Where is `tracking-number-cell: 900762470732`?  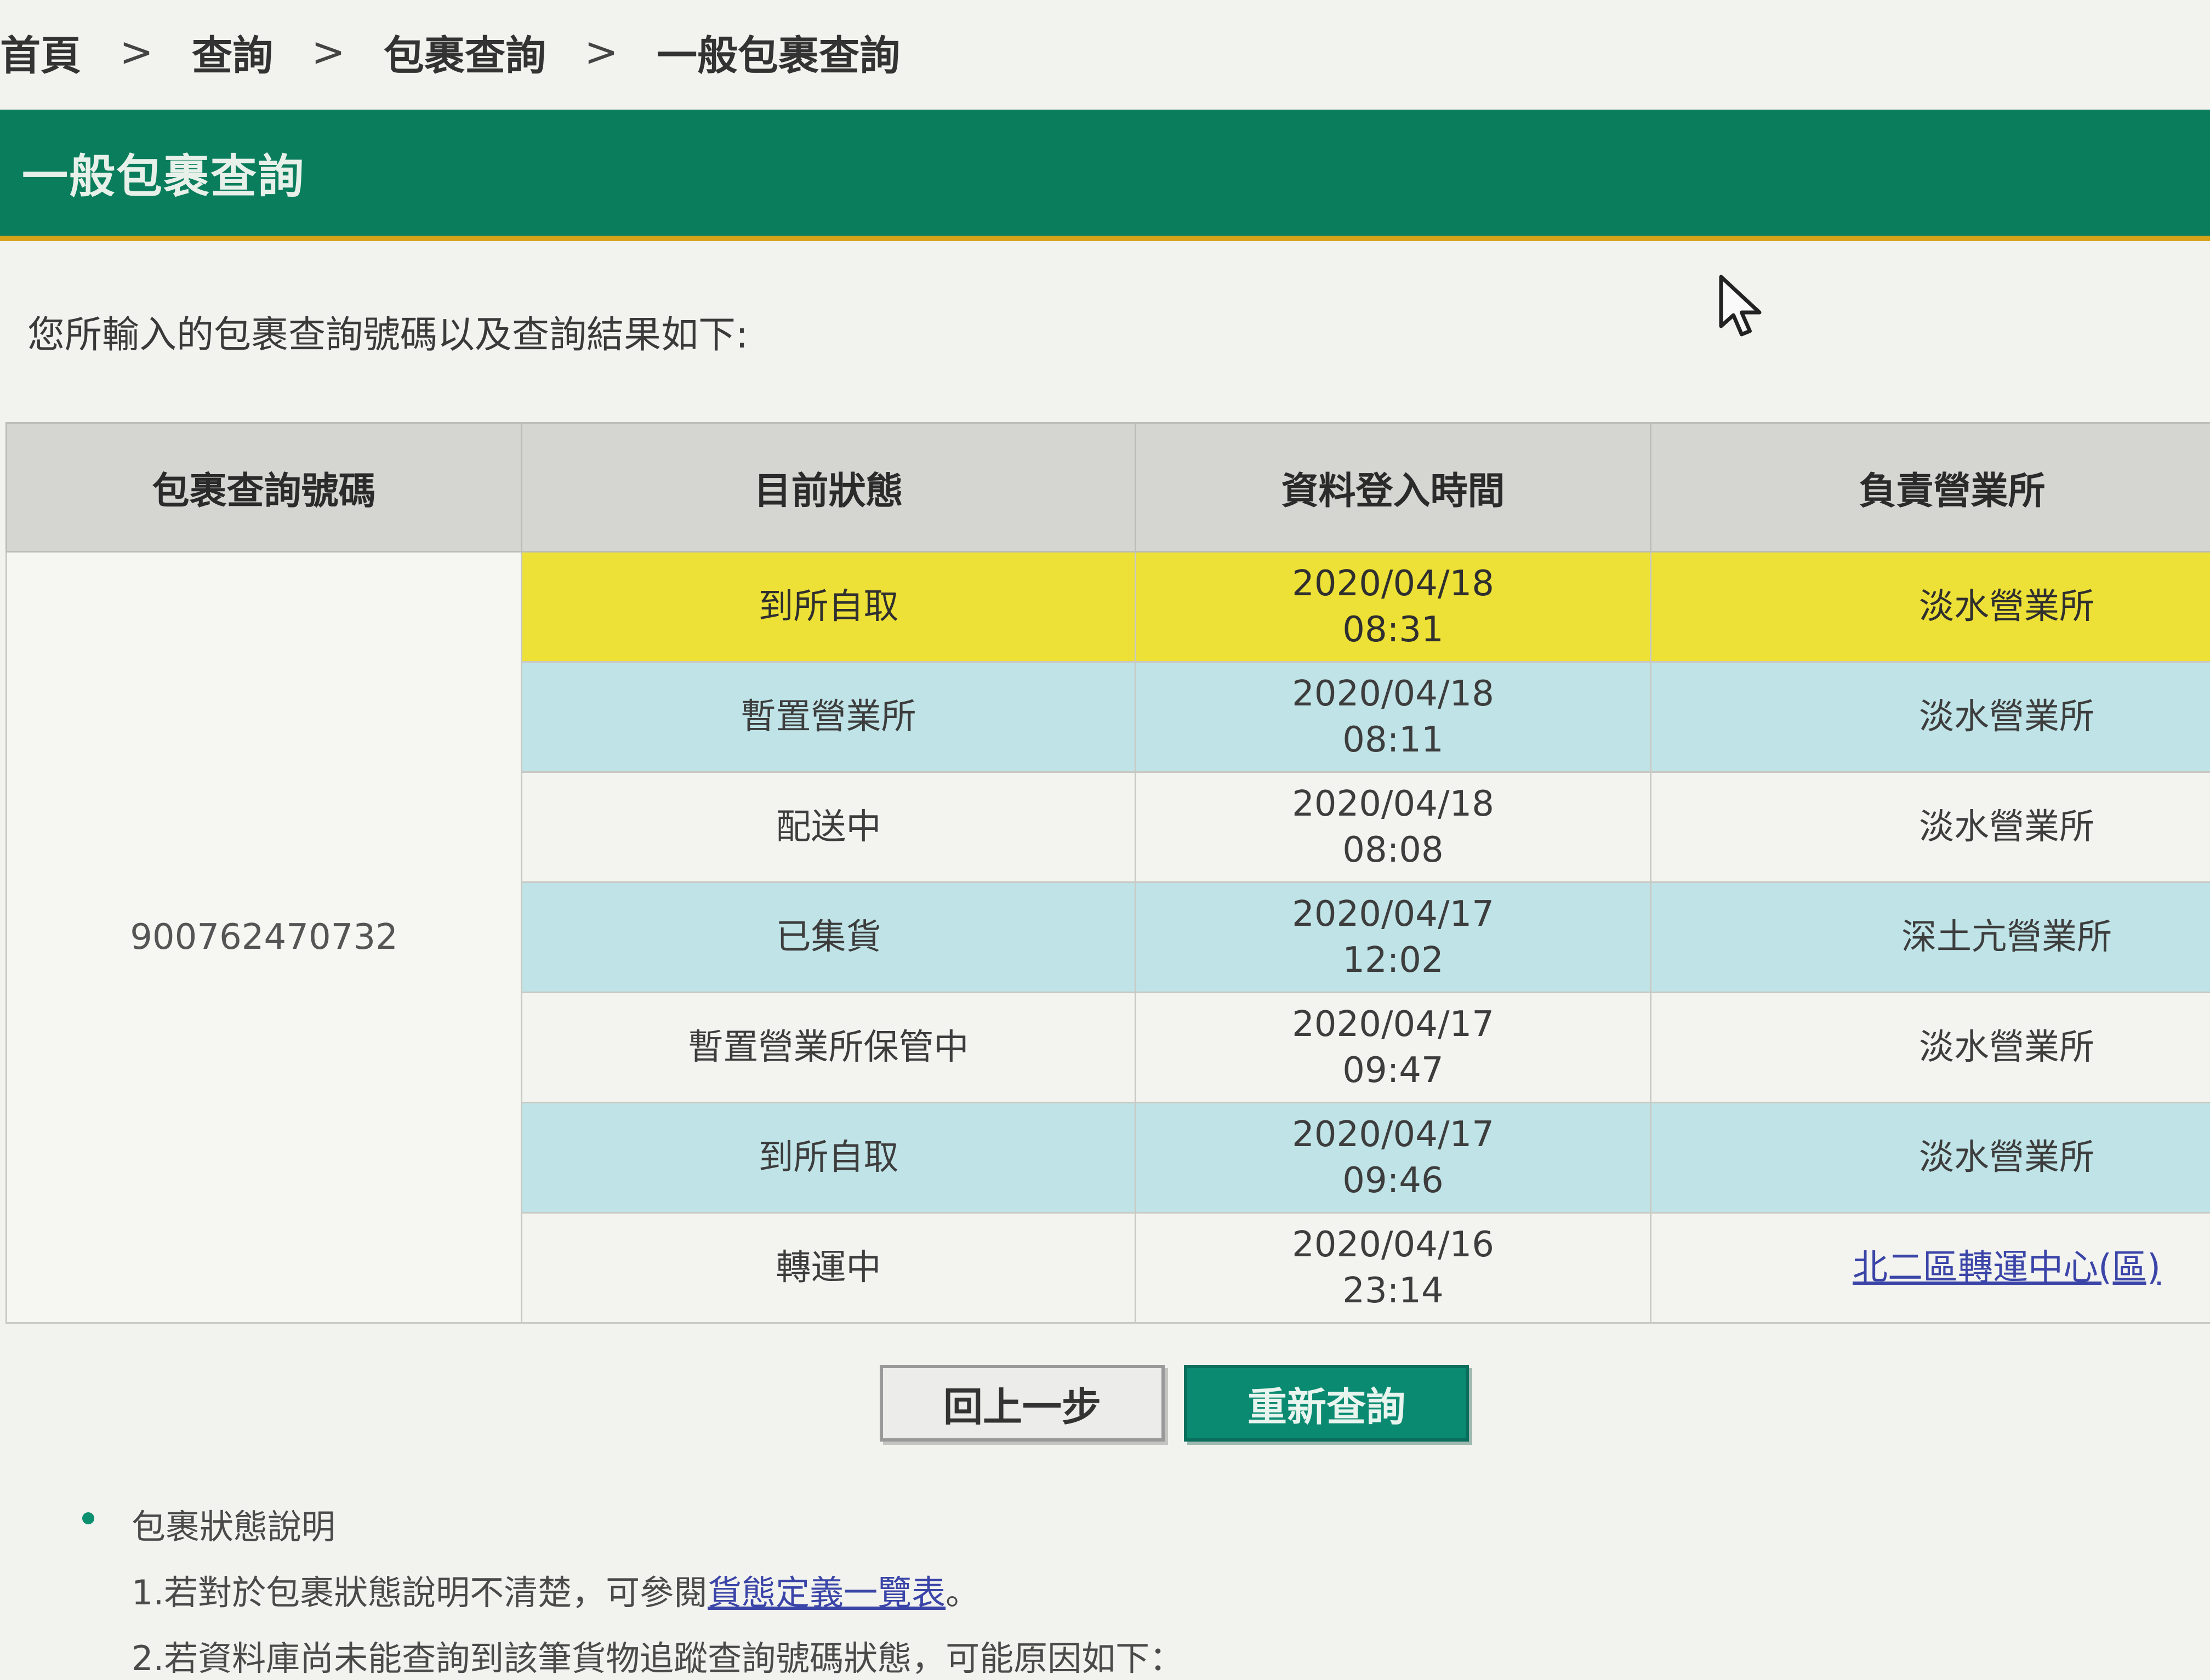
tracking-number-cell: 900762470732 is located at coordinates (264, 937).